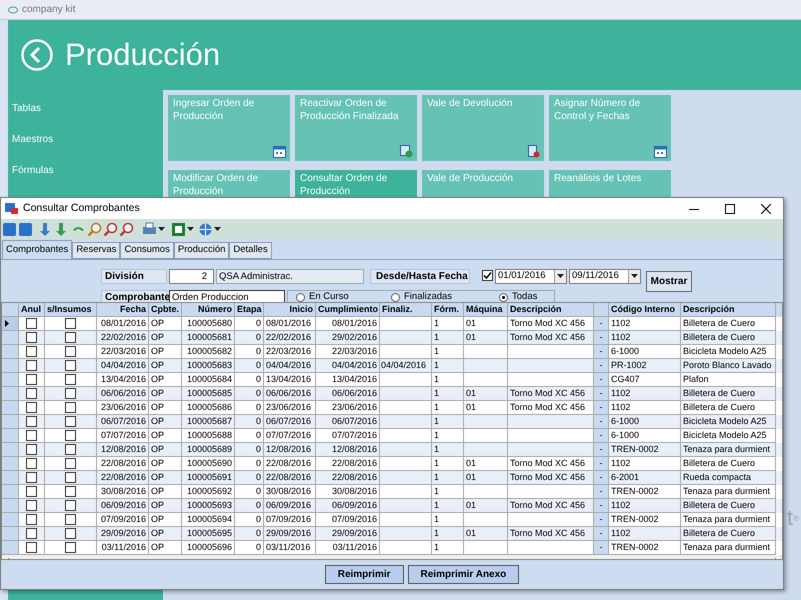  Describe the element at coordinates (25, 229) in the screenshot. I see `forward-icon` at that location.